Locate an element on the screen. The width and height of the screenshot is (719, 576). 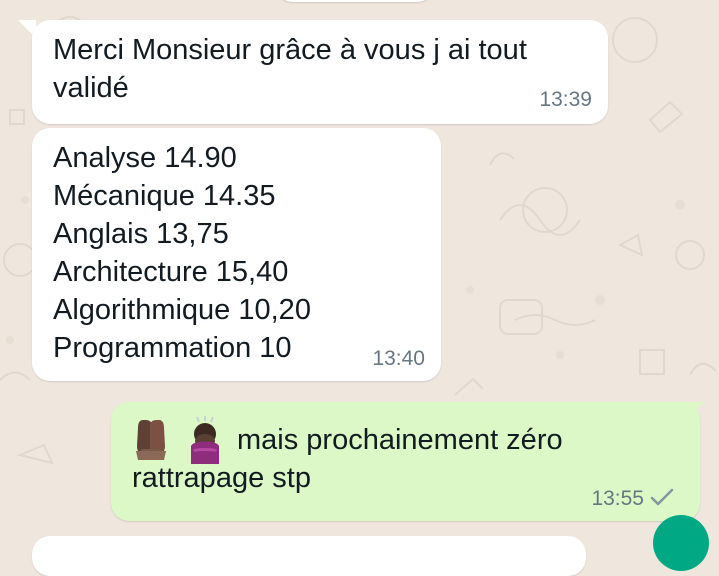
sent-check-icon is located at coordinates (662, 497).